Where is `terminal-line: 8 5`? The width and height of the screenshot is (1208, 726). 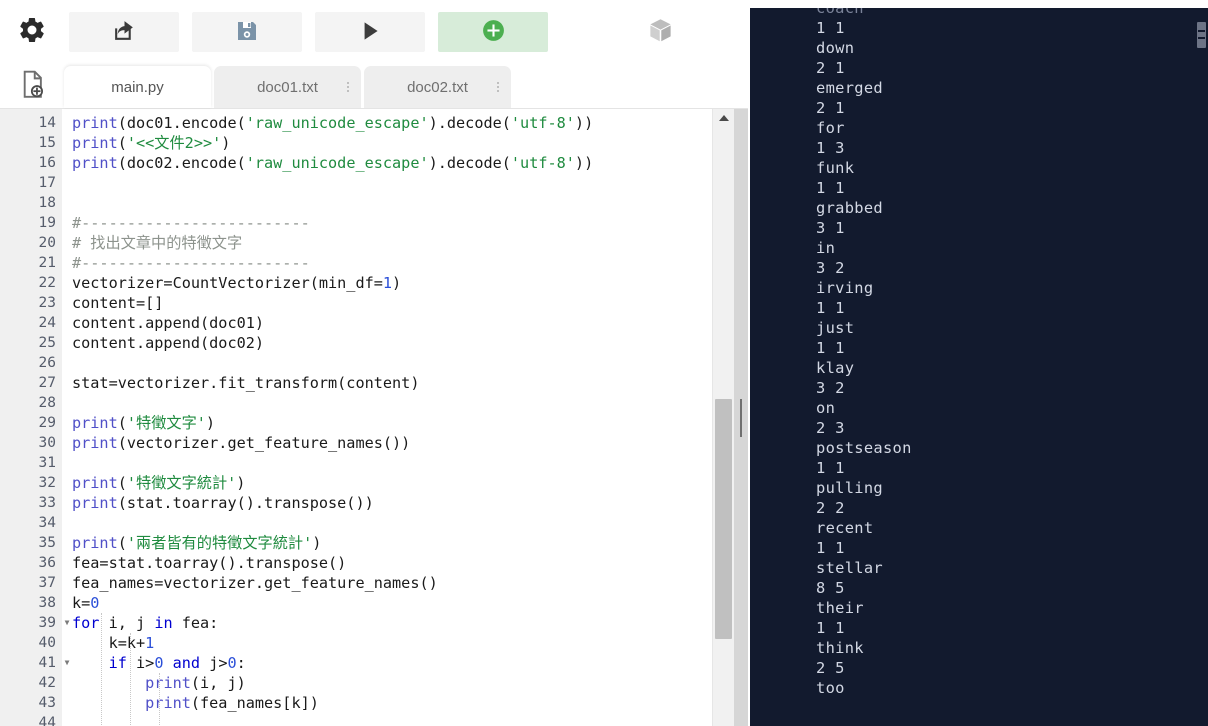 terminal-line: 8 5 is located at coordinates (830, 588).